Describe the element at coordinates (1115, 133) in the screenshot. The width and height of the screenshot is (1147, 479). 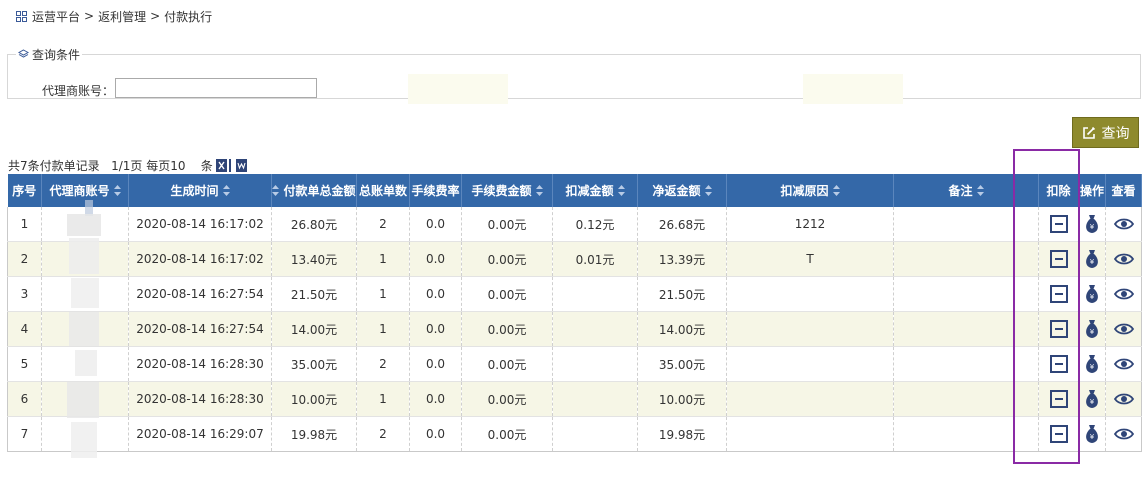
I see `query-button-label: 查询` at that location.